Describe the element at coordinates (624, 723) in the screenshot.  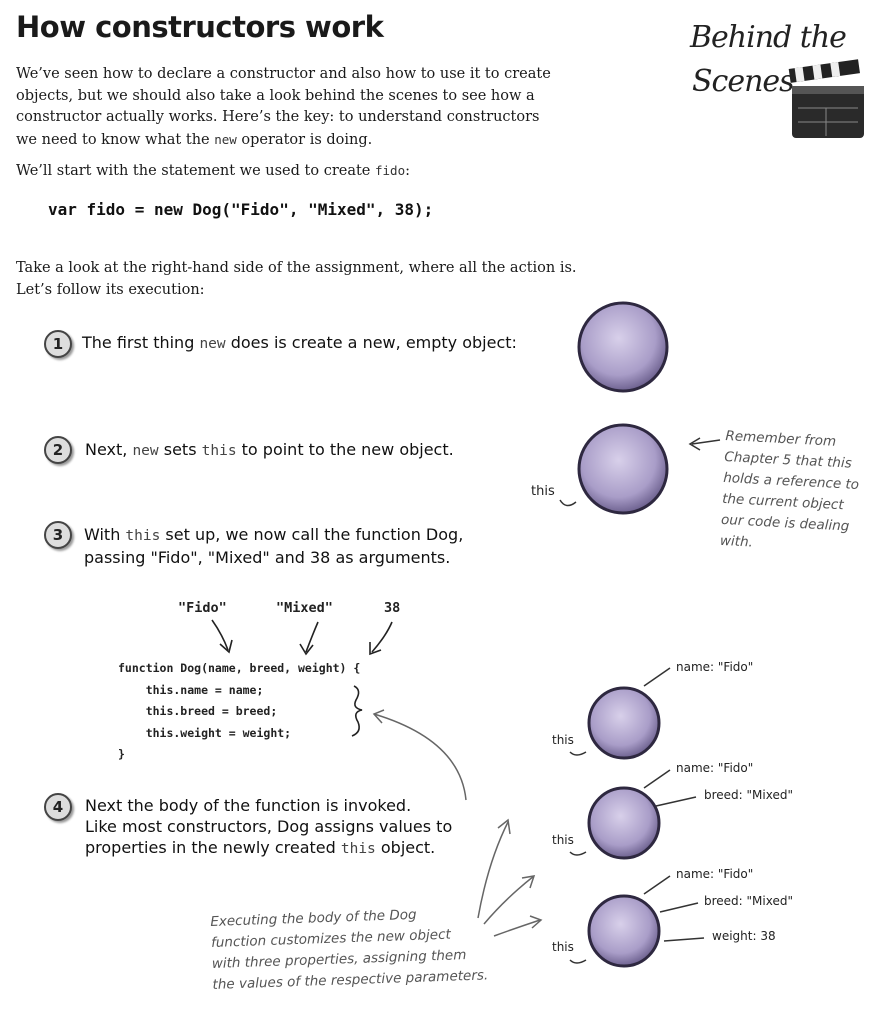
I see `object-with-name` at that location.